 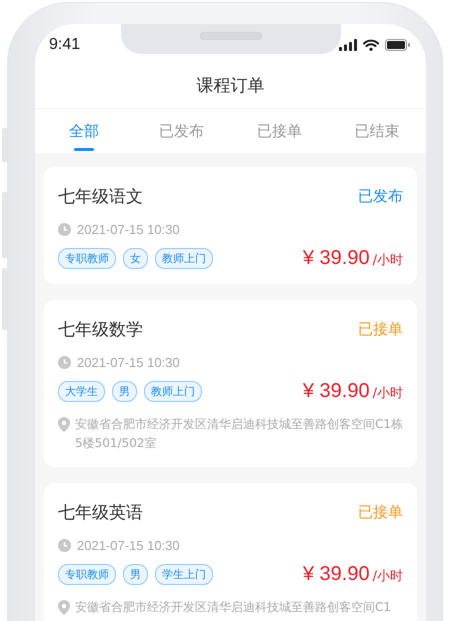 I want to click on course-title: 七年级英语, so click(x=100, y=513).